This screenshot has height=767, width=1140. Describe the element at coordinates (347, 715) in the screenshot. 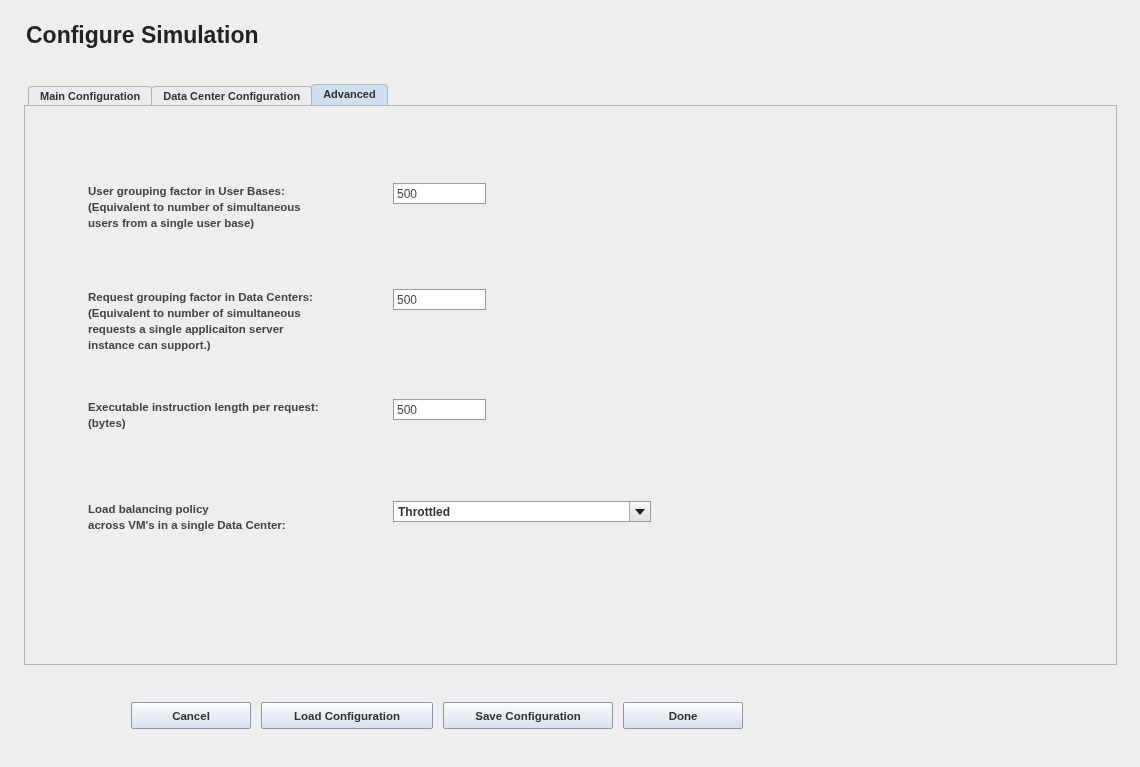

I see `dialog-button: Load Configuration` at that location.